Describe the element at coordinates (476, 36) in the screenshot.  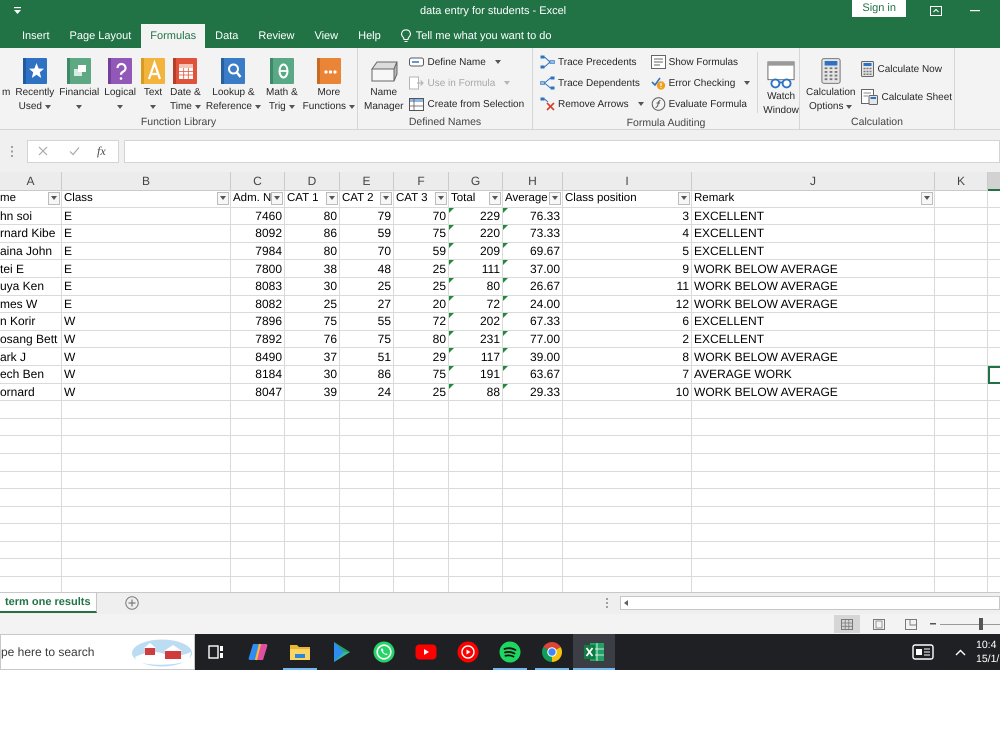
I see `tell-me-button: Tell me what you want to do` at that location.